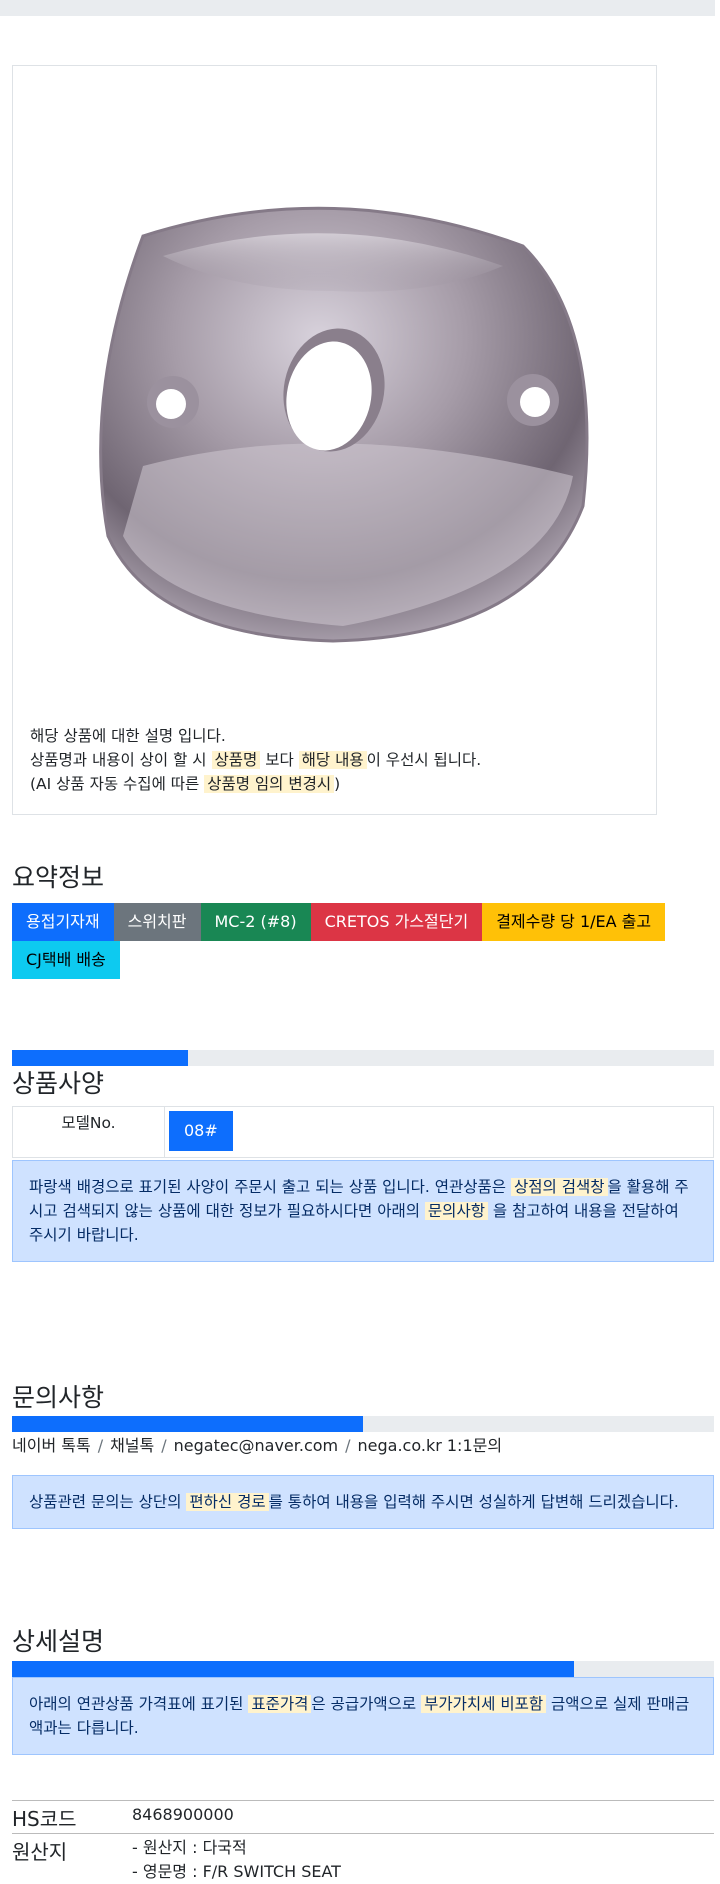 This screenshot has width=720, height=1884. Describe the element at coordinates (574, 922) in the screenshot. I see `badge-tag: 결제수량 당 1/EA 출고` at that location.